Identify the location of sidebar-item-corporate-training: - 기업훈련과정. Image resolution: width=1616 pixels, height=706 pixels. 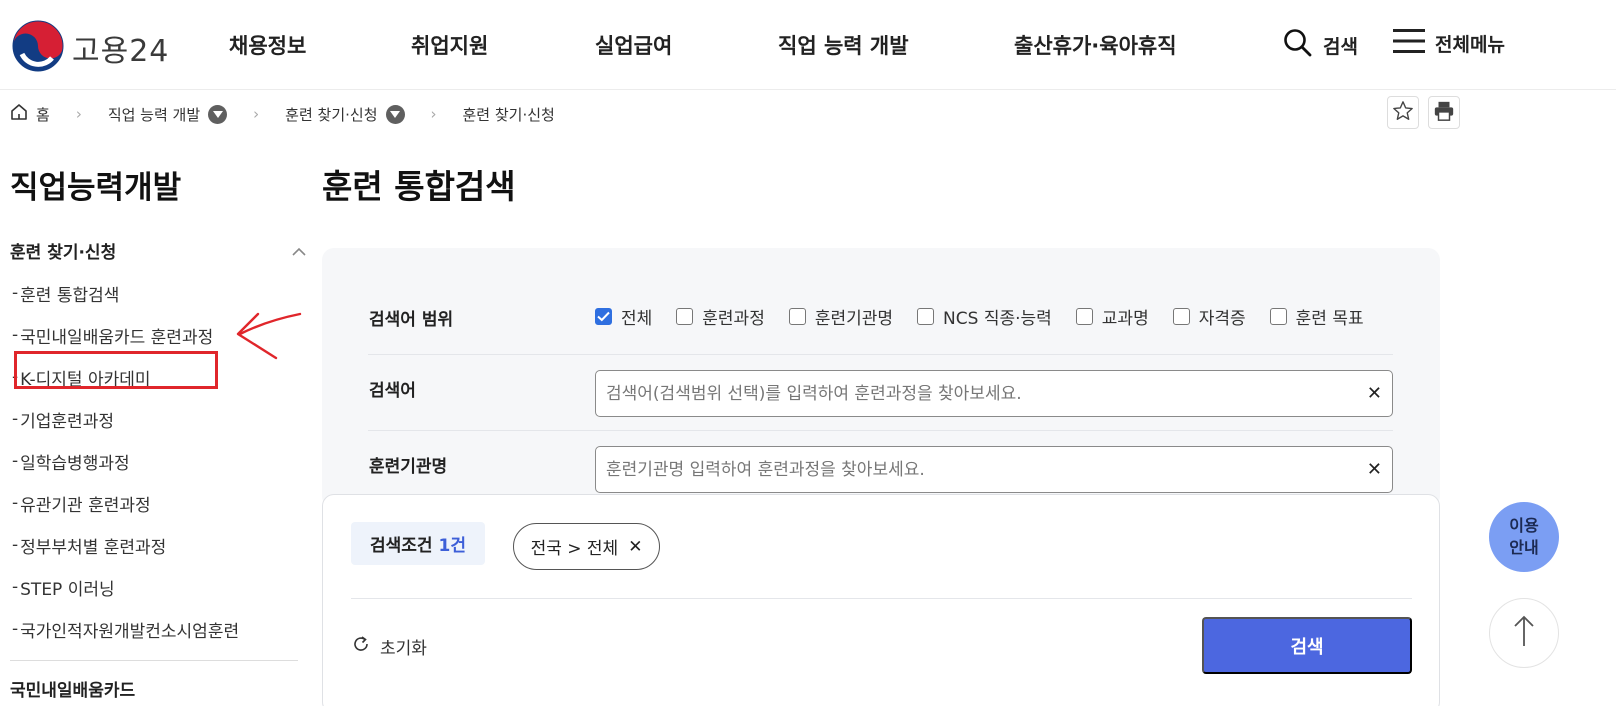
(125, 419).